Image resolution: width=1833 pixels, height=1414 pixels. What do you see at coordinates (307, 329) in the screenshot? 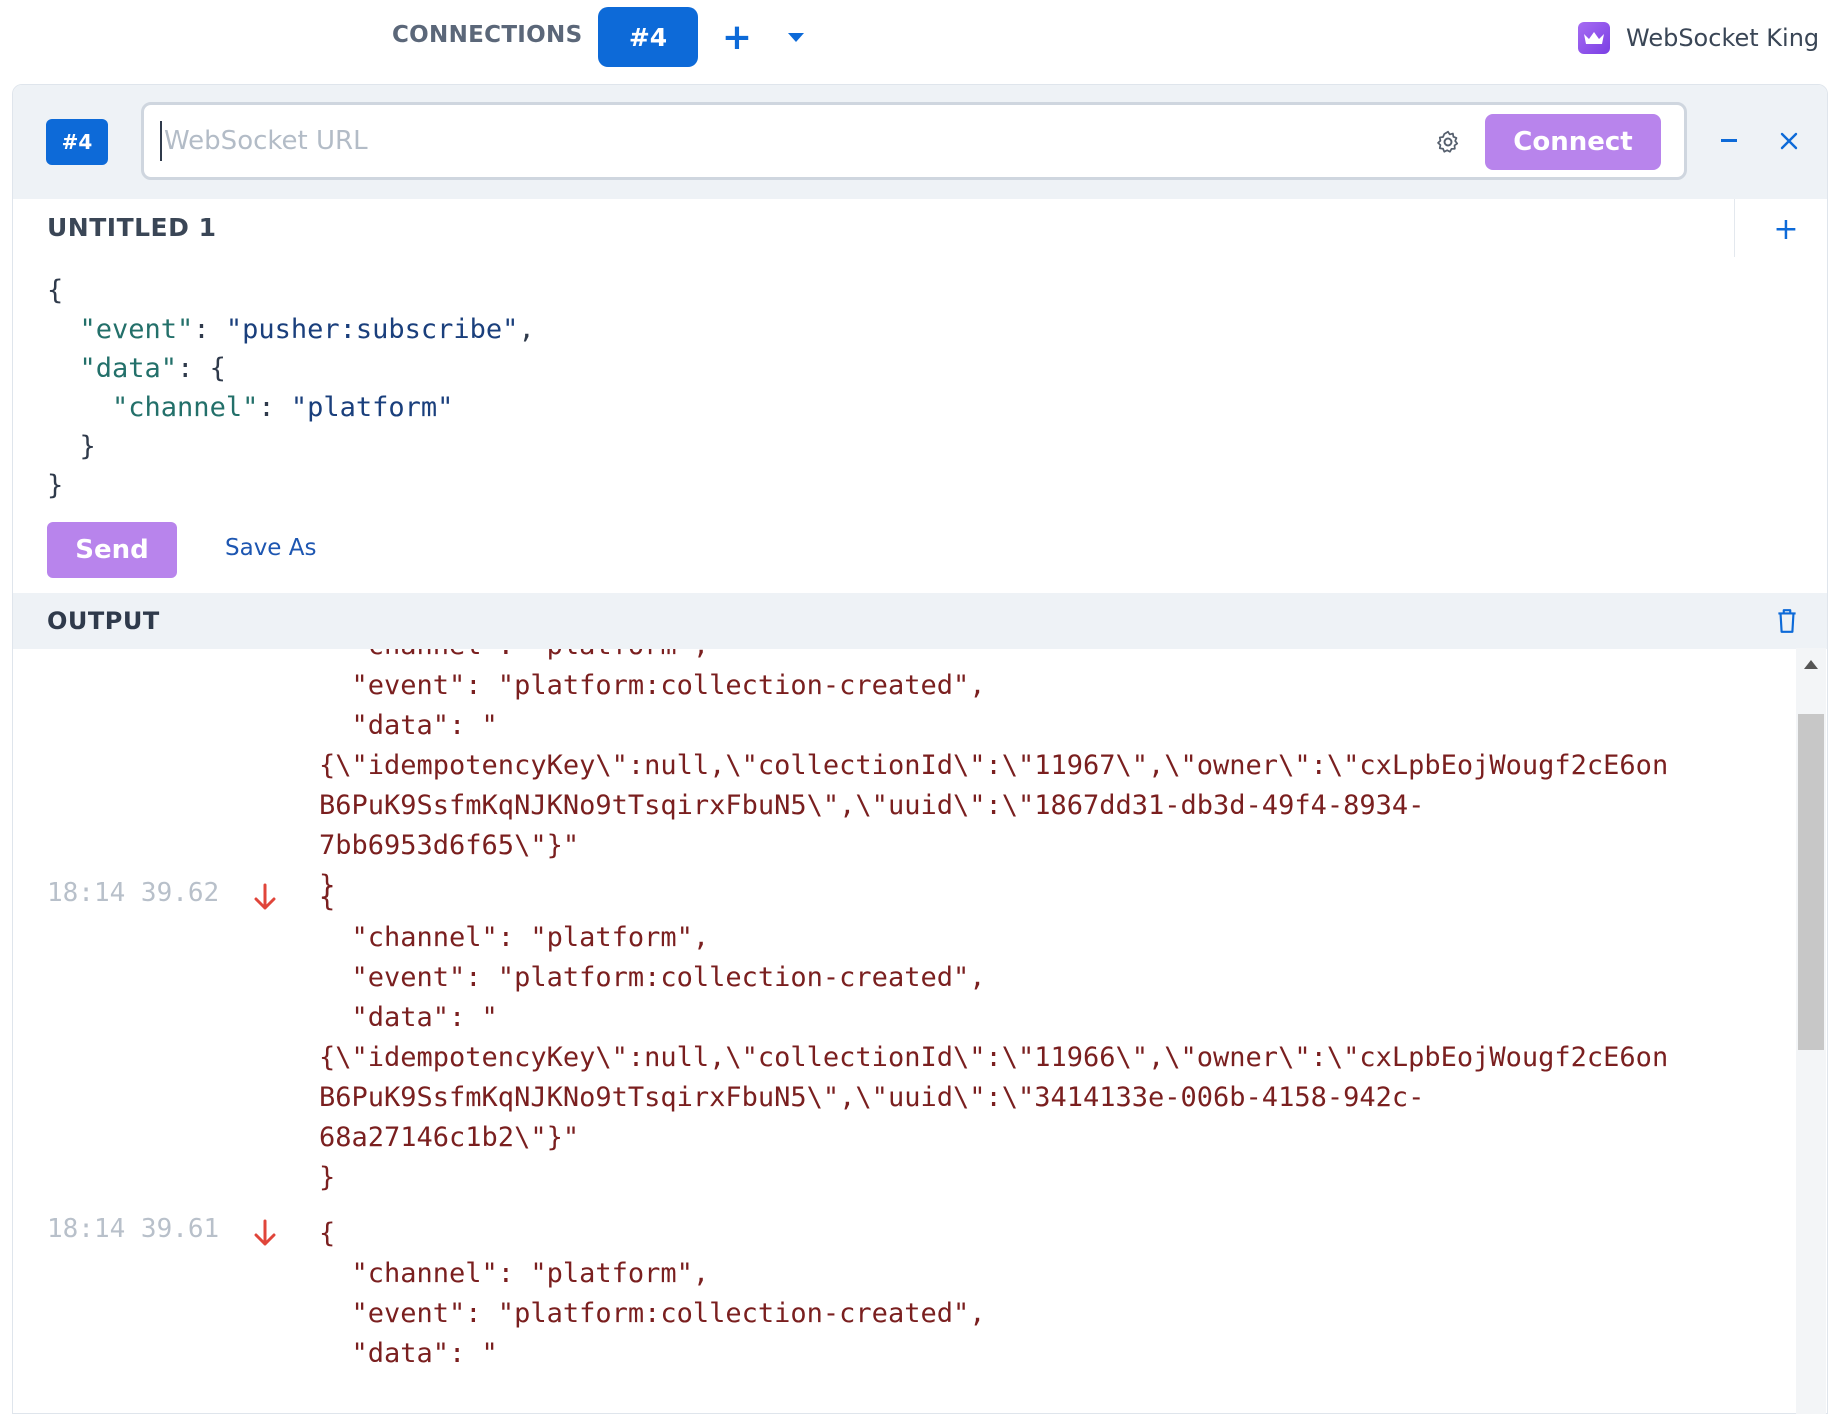
I see `code-line: "event": "pusher:subscribe",` at bounding box center [307, 329].